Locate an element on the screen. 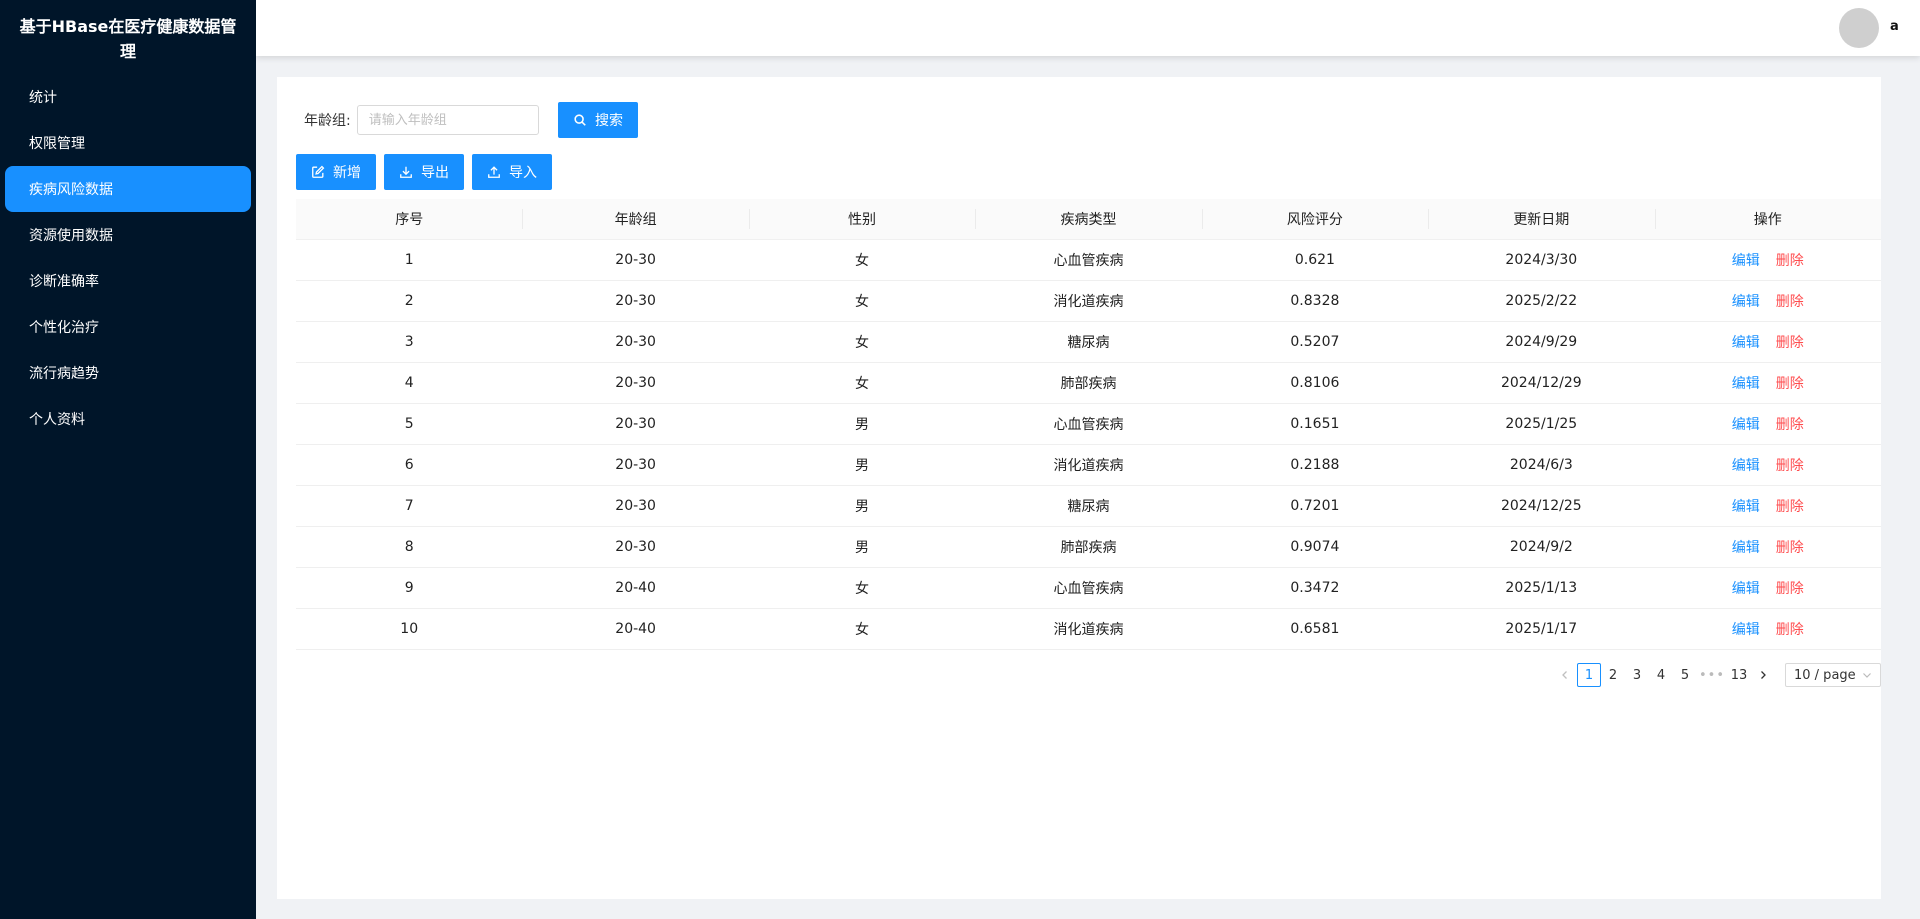 This screenshot has width=1920, height=919. row-actions: 编辑 删除 is located at coordinates (1767, 588).